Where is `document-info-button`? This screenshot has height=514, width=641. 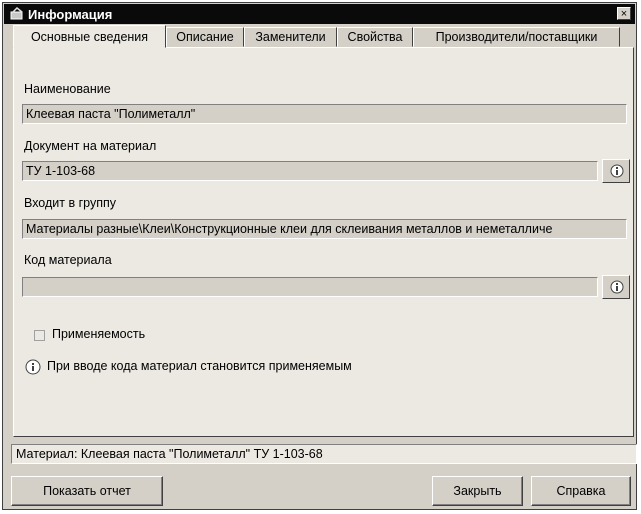
document-info-button is located at coordinates (616, 171).